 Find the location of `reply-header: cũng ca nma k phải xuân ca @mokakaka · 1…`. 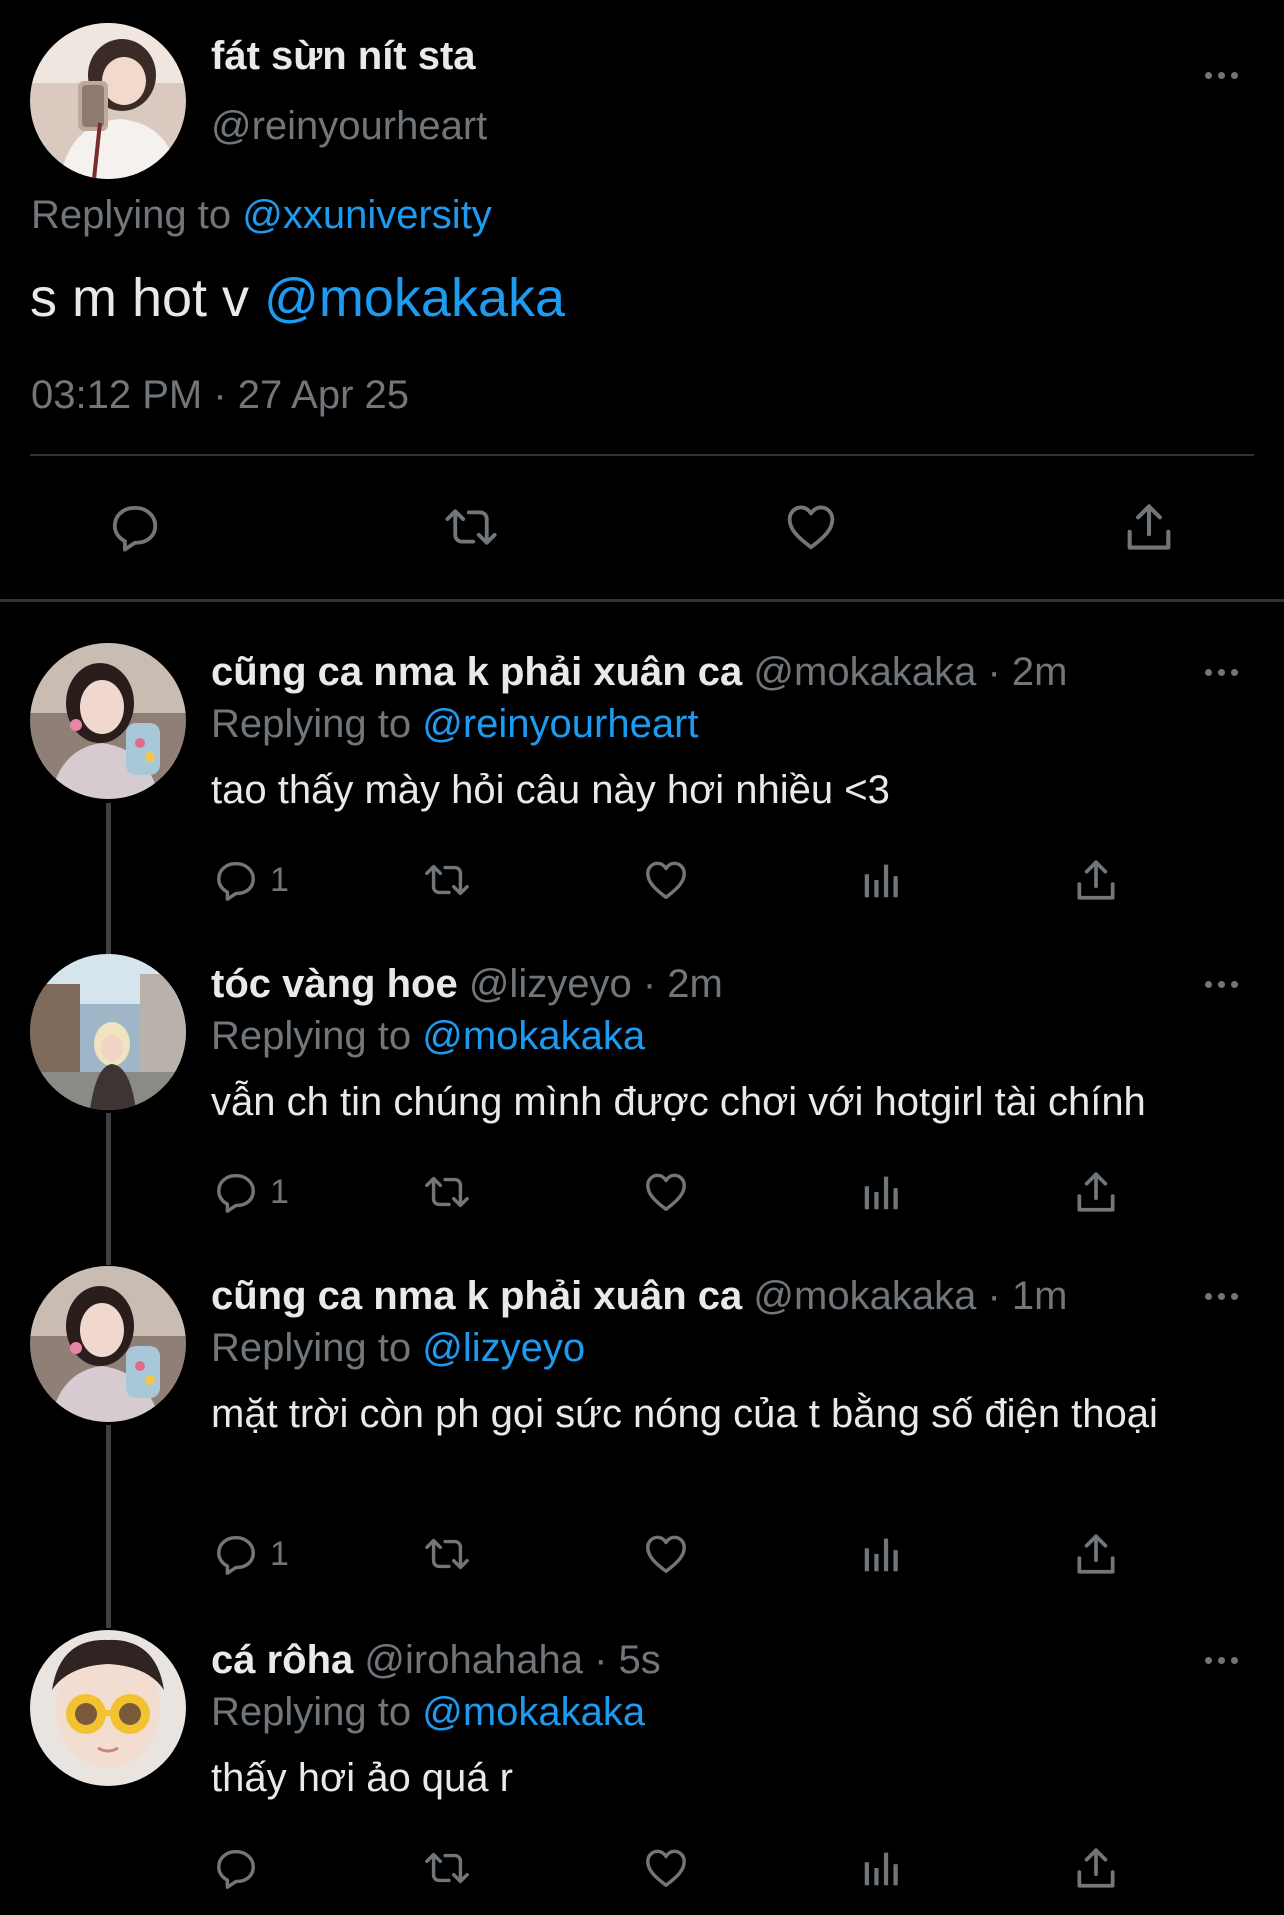

reply-header: cũng ca nma k phải xuân ca @mokakaka · 1… is located at coordinates (639, 1296).